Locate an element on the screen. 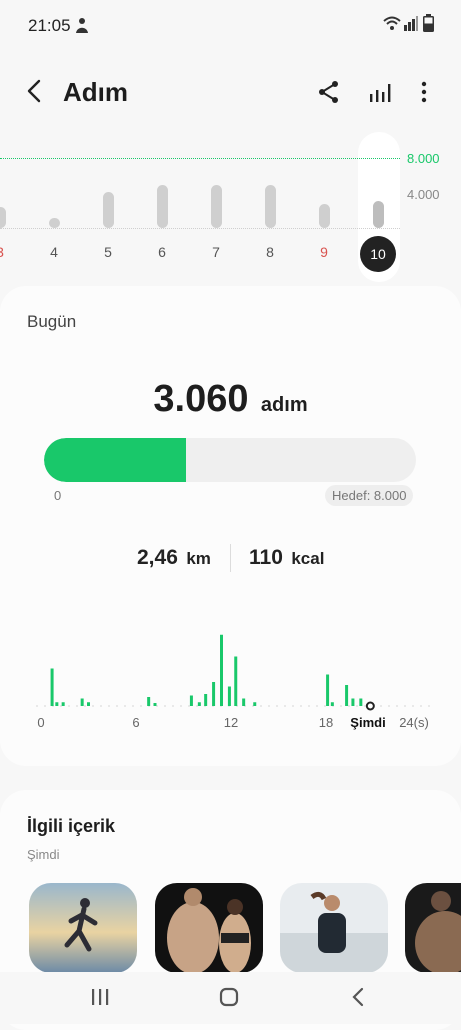  wifi-icon is located at coordinates (392, 23).